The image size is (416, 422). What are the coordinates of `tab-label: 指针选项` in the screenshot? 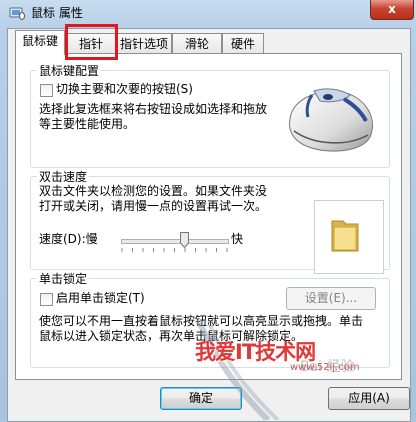 It's located at (143, 44).